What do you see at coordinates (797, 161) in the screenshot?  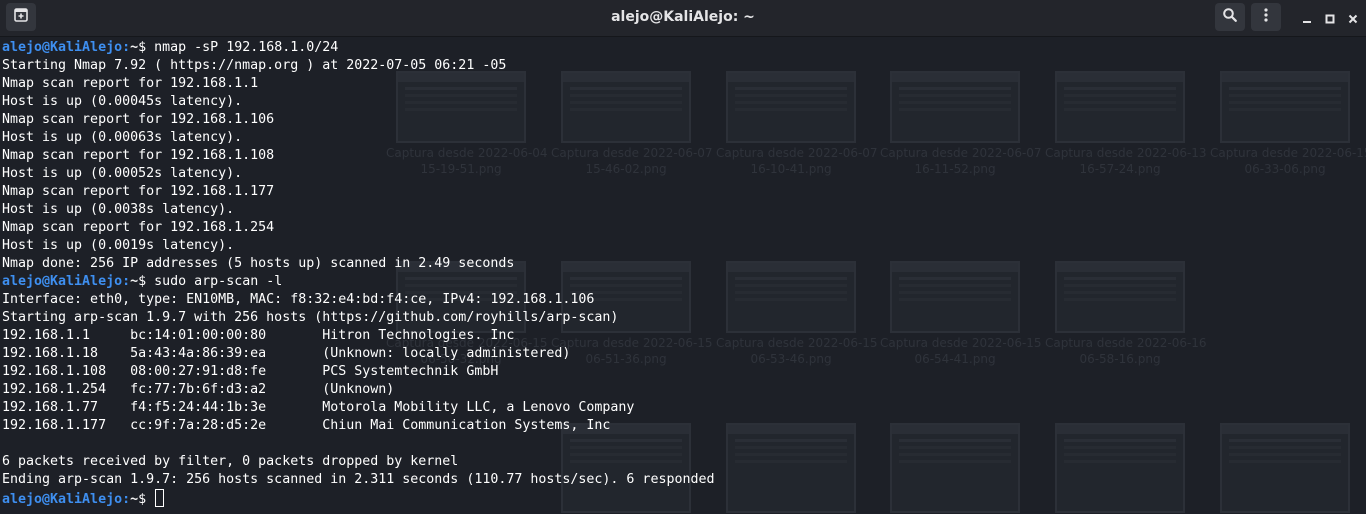 I see `desktop-file-label: Captura desde 2022-06-07 16-10-41.png` at bounding box center [797, 161].